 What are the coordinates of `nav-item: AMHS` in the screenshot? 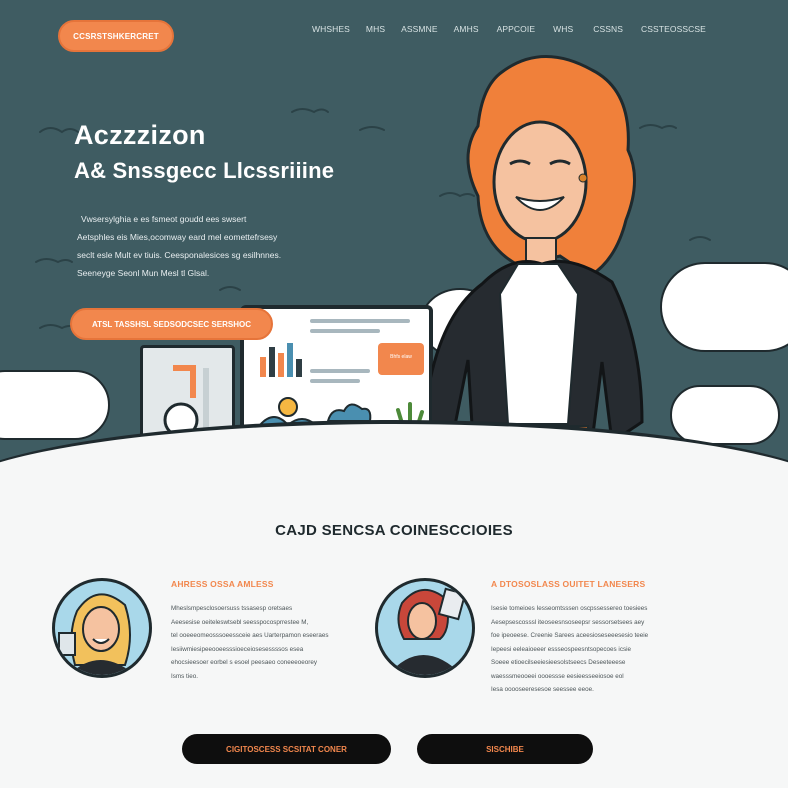 It's located at (466, 29).